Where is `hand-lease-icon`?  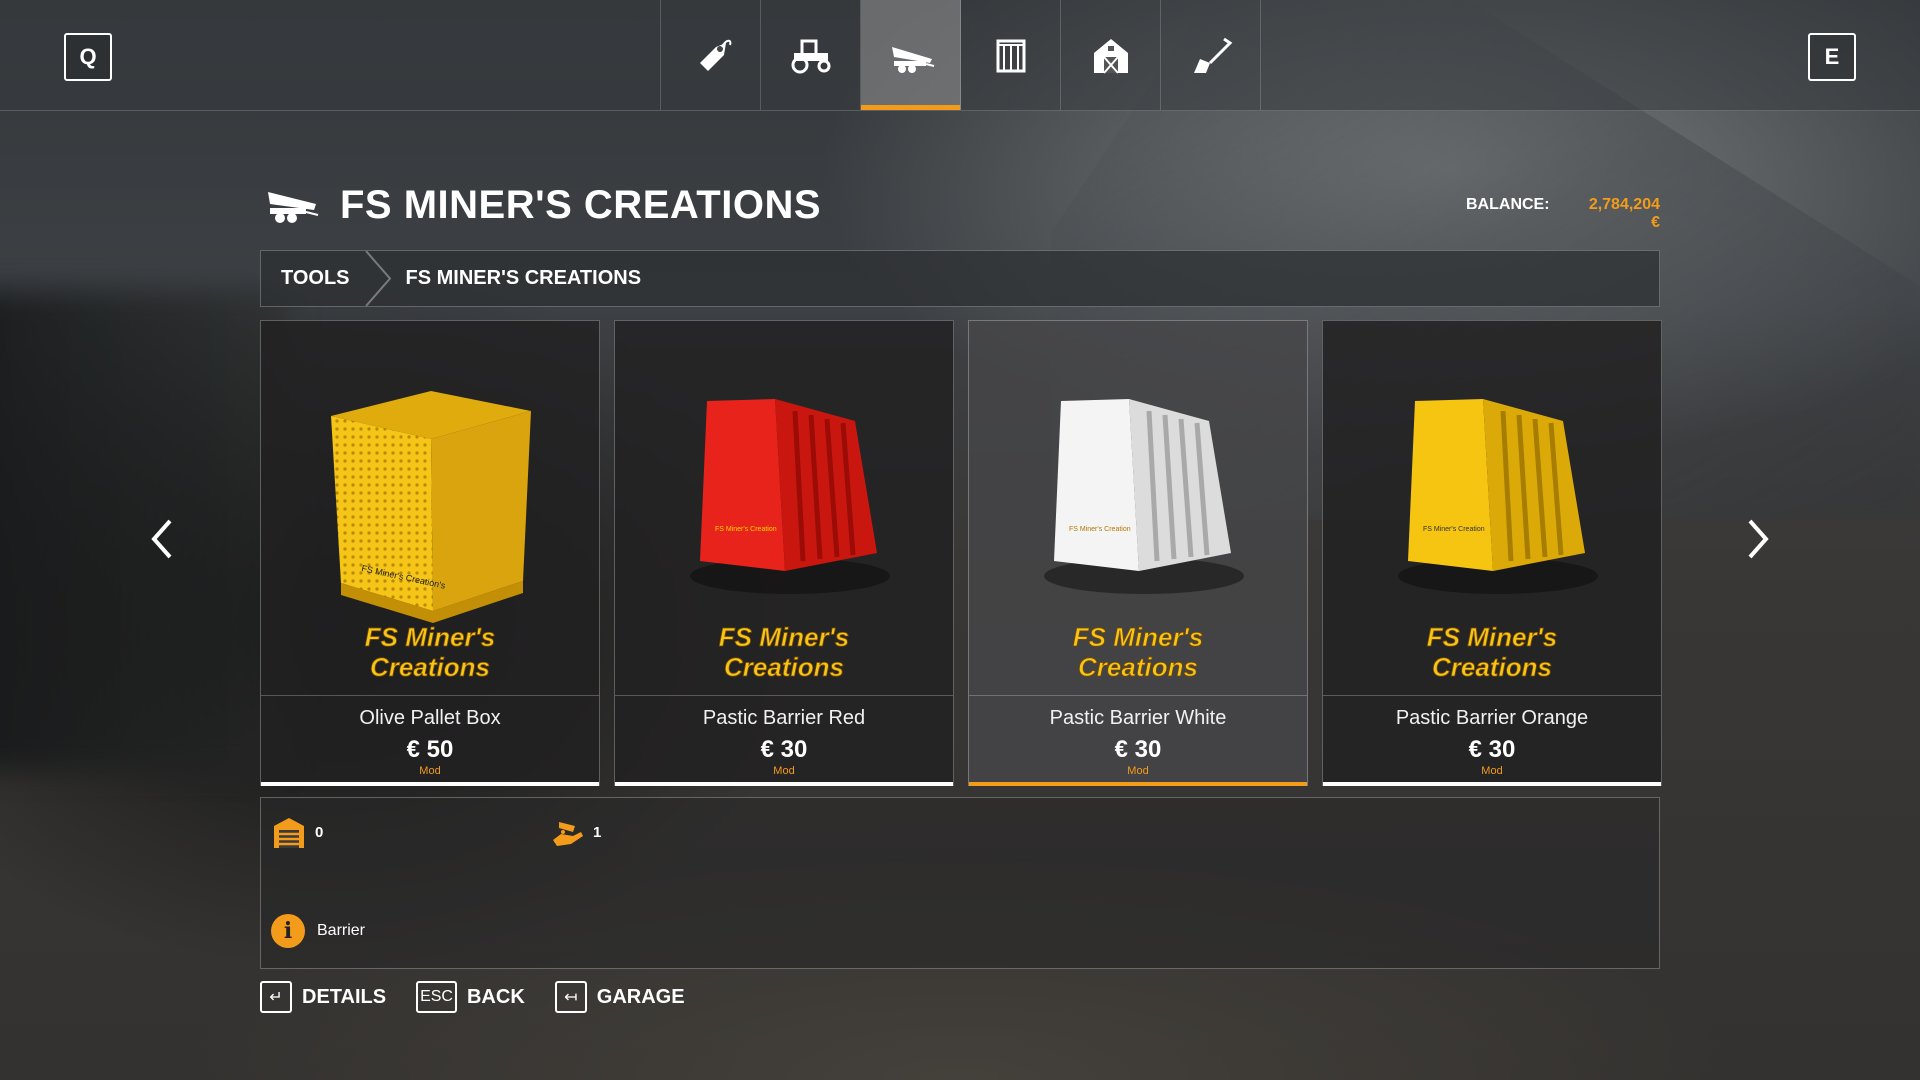 hand-lease-icon is located at coordinates (568, 834).